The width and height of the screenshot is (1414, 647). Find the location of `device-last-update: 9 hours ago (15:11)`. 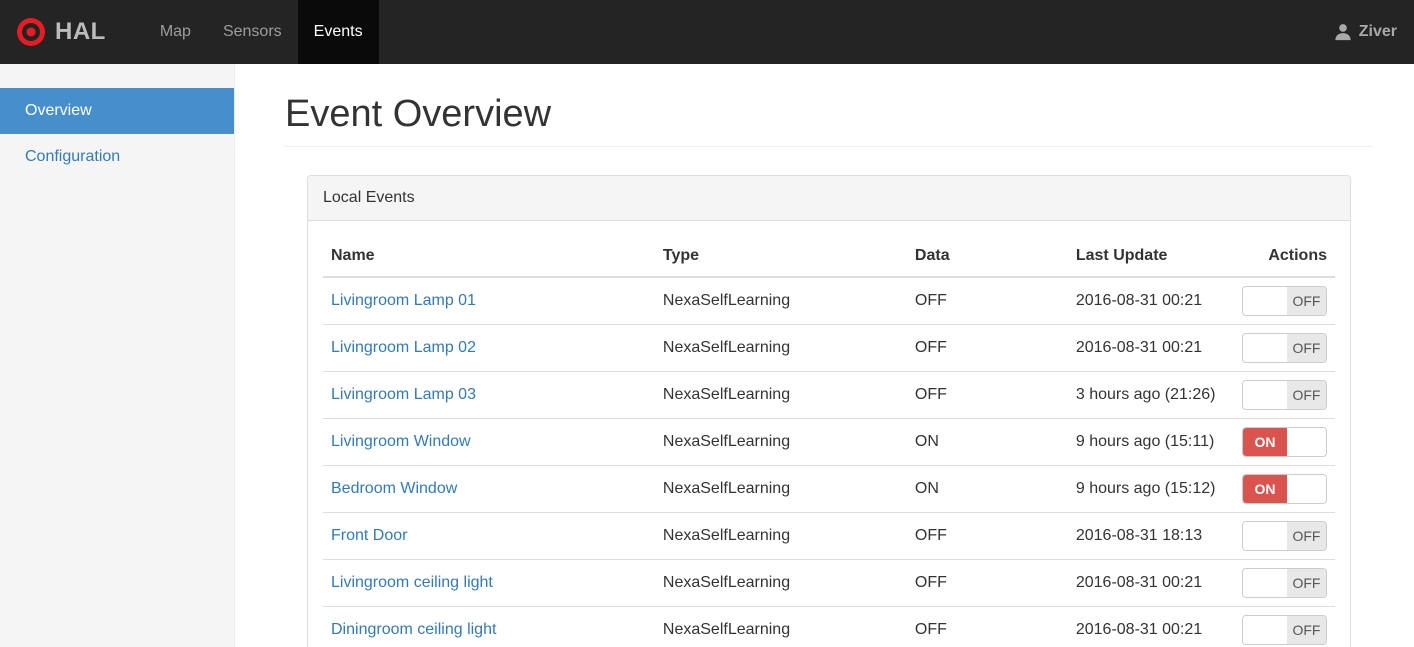

device-last-update: 9 hours ago (15:11) is located at coordinates (1150, 442).